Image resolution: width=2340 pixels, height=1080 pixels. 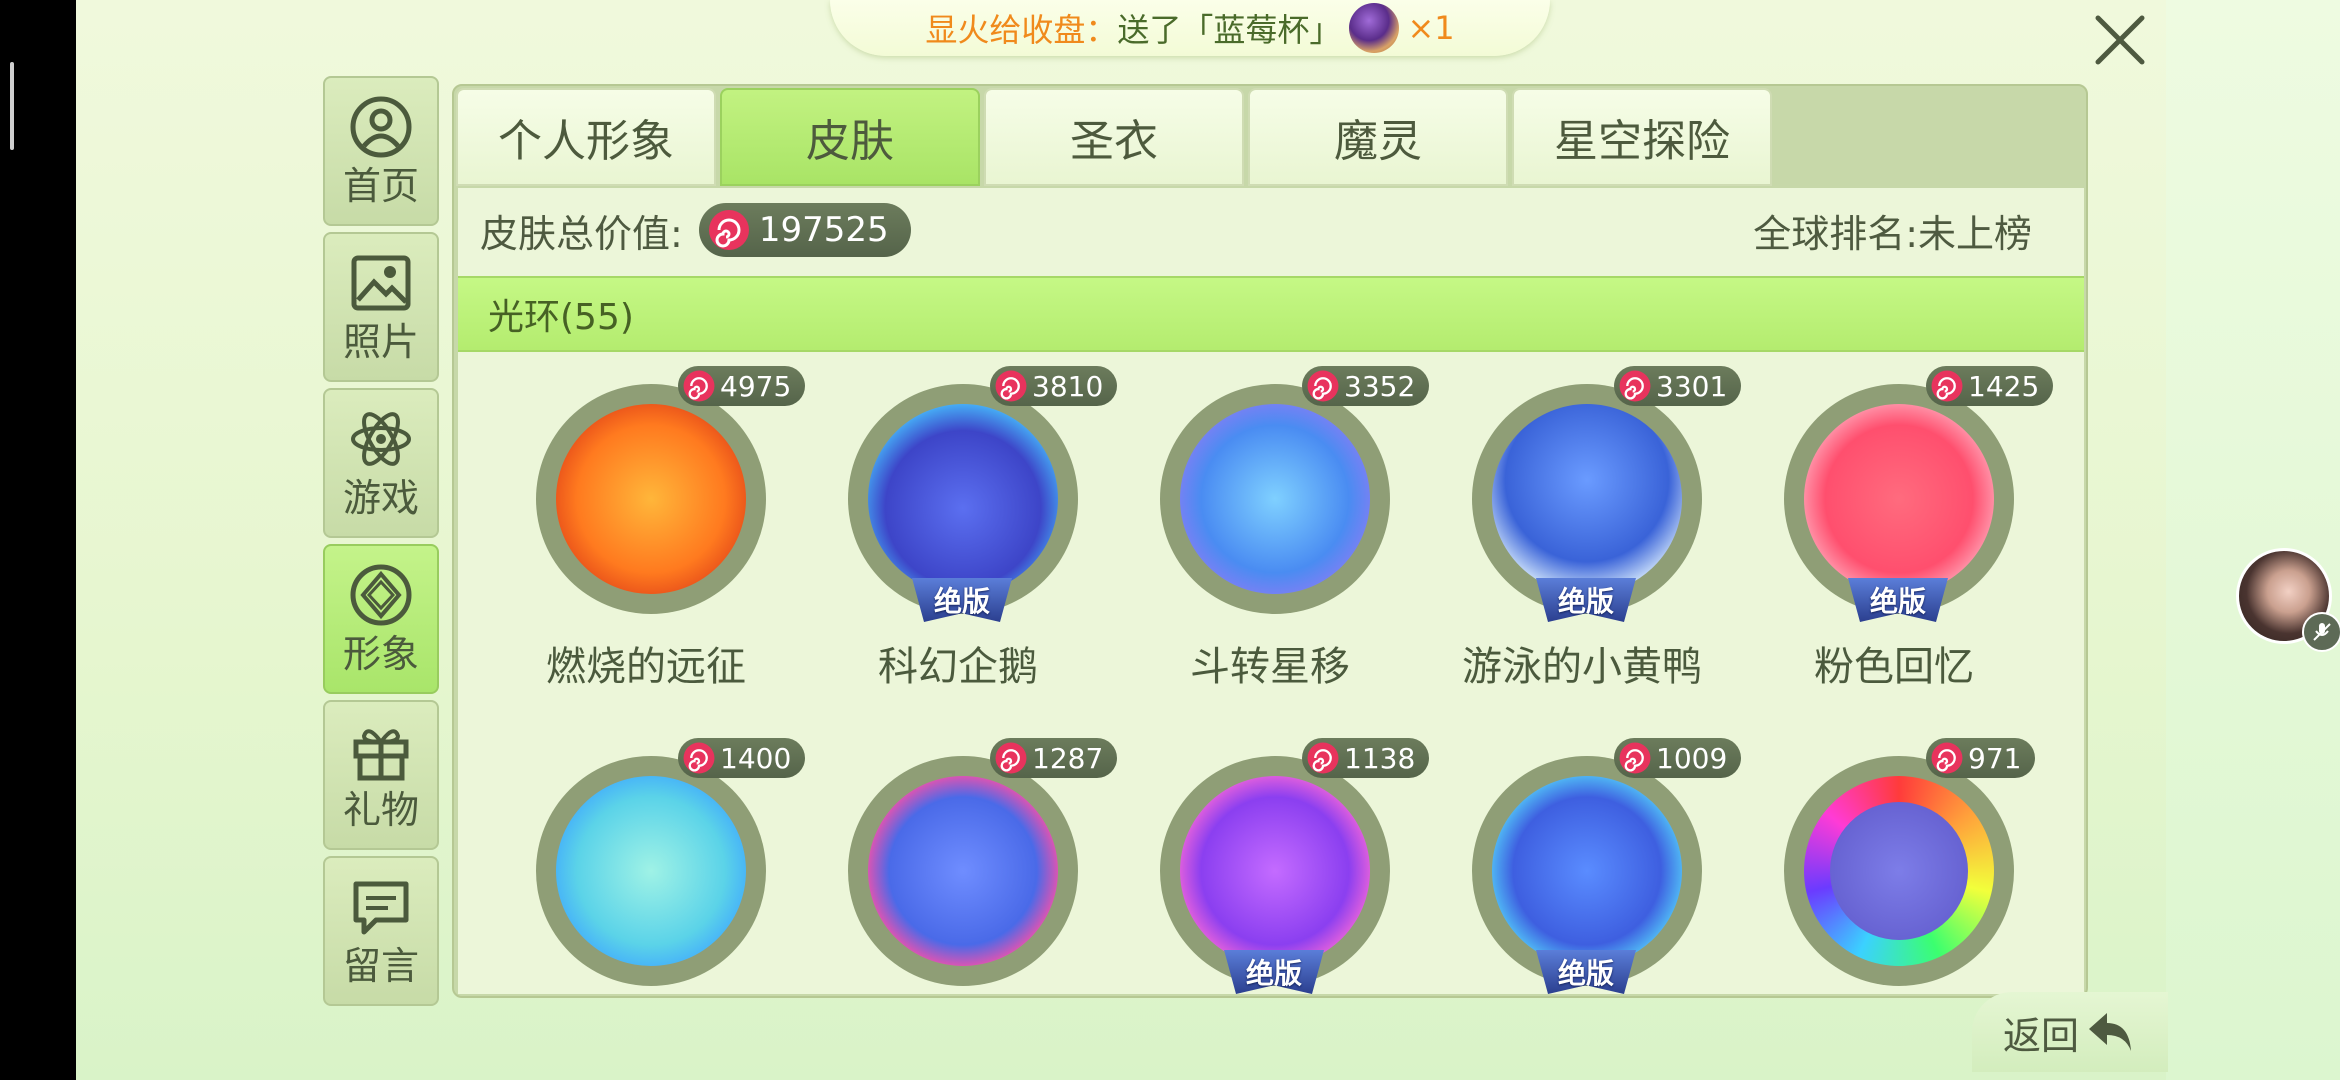 What do you see at coordinates (381, 127) in the screenshot?
I see `user-icon` at bounding box center [381, 127].